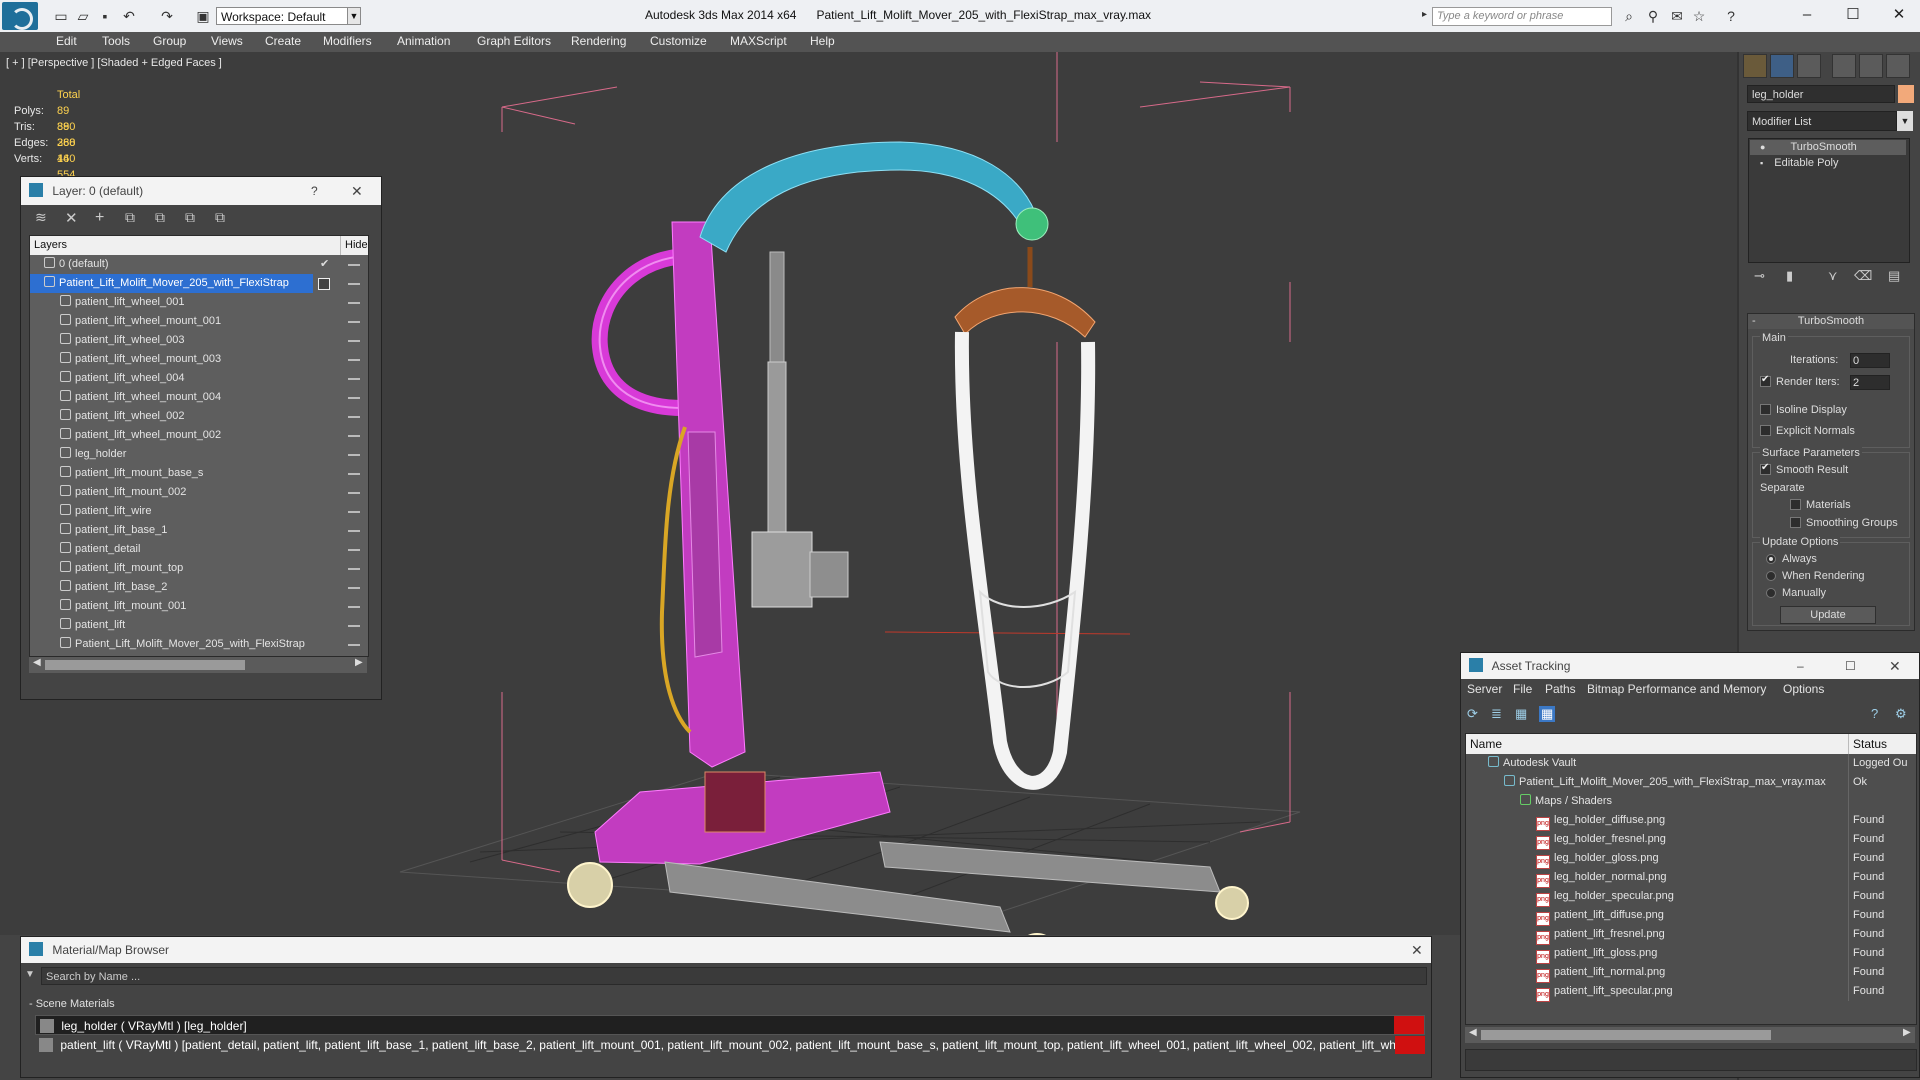 This screenshot has width=1920, height=1080. Describe the element at coordinates (1691, 935) in the screenshot. I see `asset-row: png patient_lift_fresnel.png Found` at that location.